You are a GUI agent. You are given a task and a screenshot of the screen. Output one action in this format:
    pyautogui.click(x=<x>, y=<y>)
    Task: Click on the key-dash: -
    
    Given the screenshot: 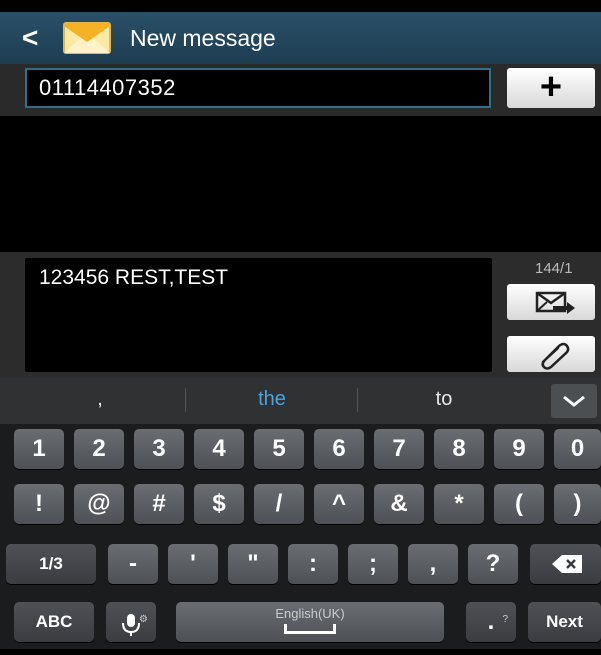 What is the action you would take?
    pyautogui.click(x=133, y=564)
    